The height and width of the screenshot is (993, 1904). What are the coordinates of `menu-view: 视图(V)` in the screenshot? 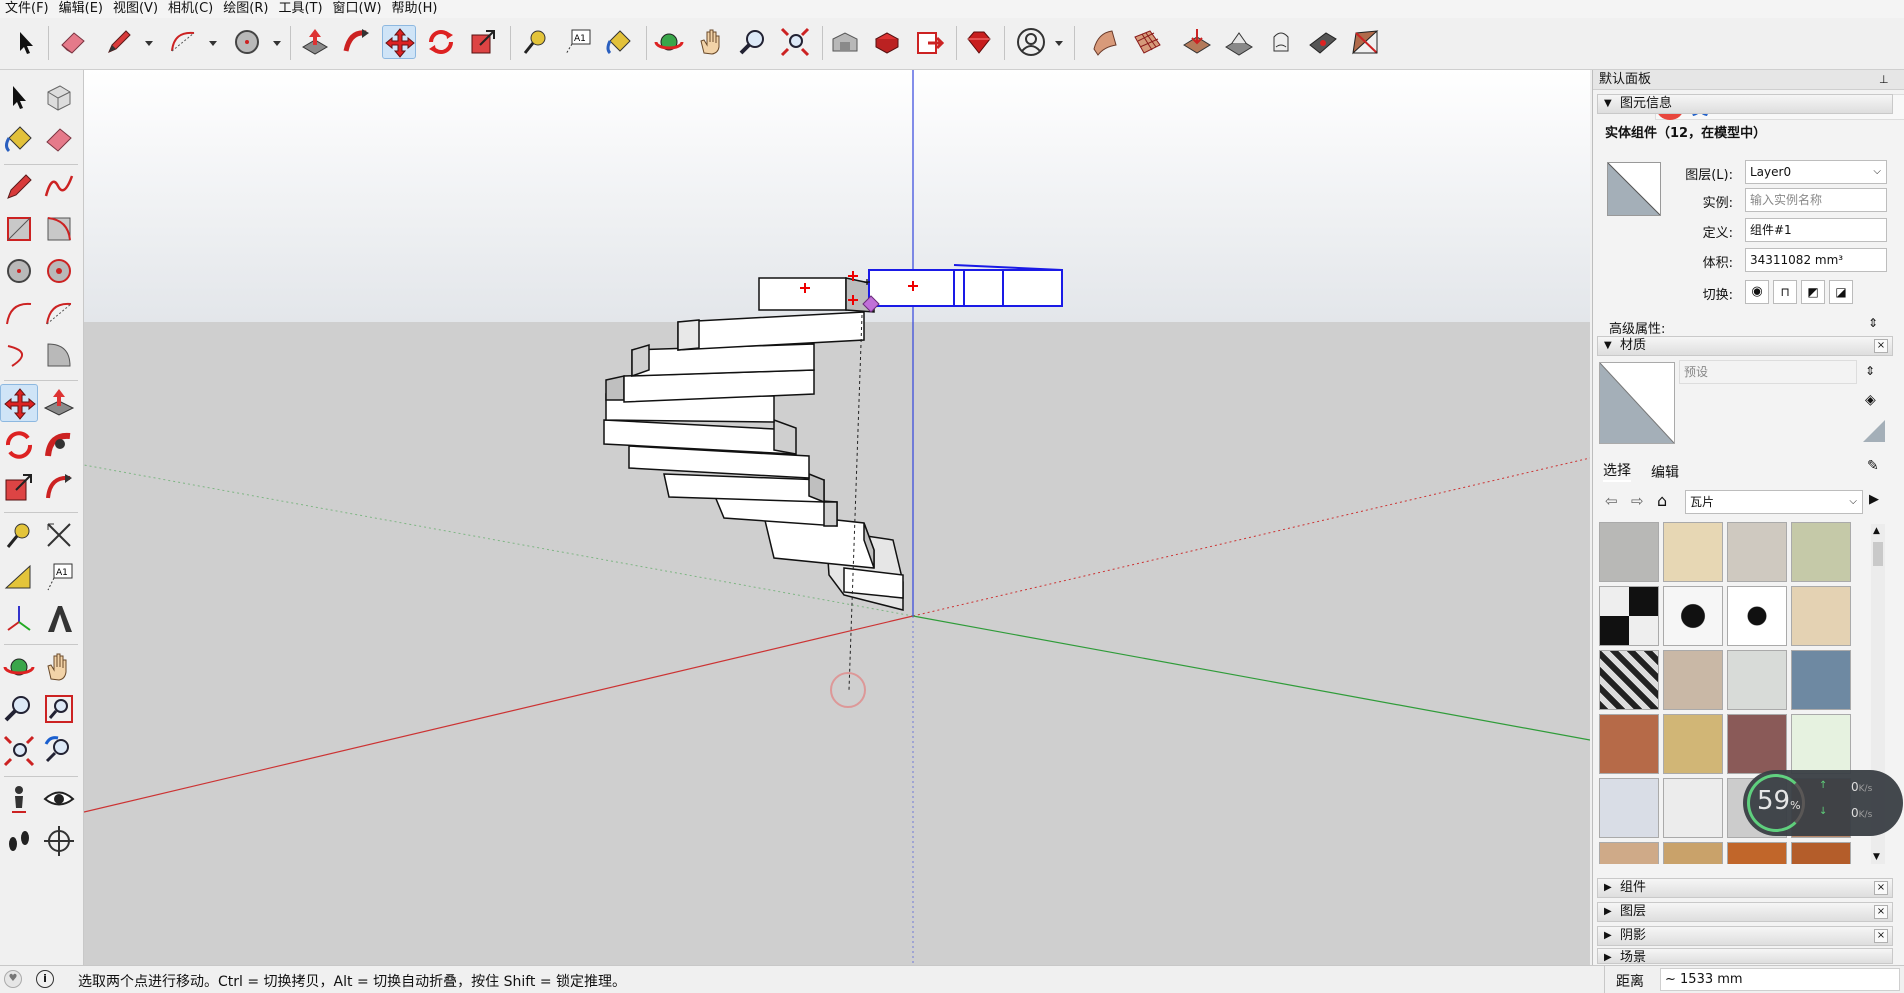 It's located at (135, 9).